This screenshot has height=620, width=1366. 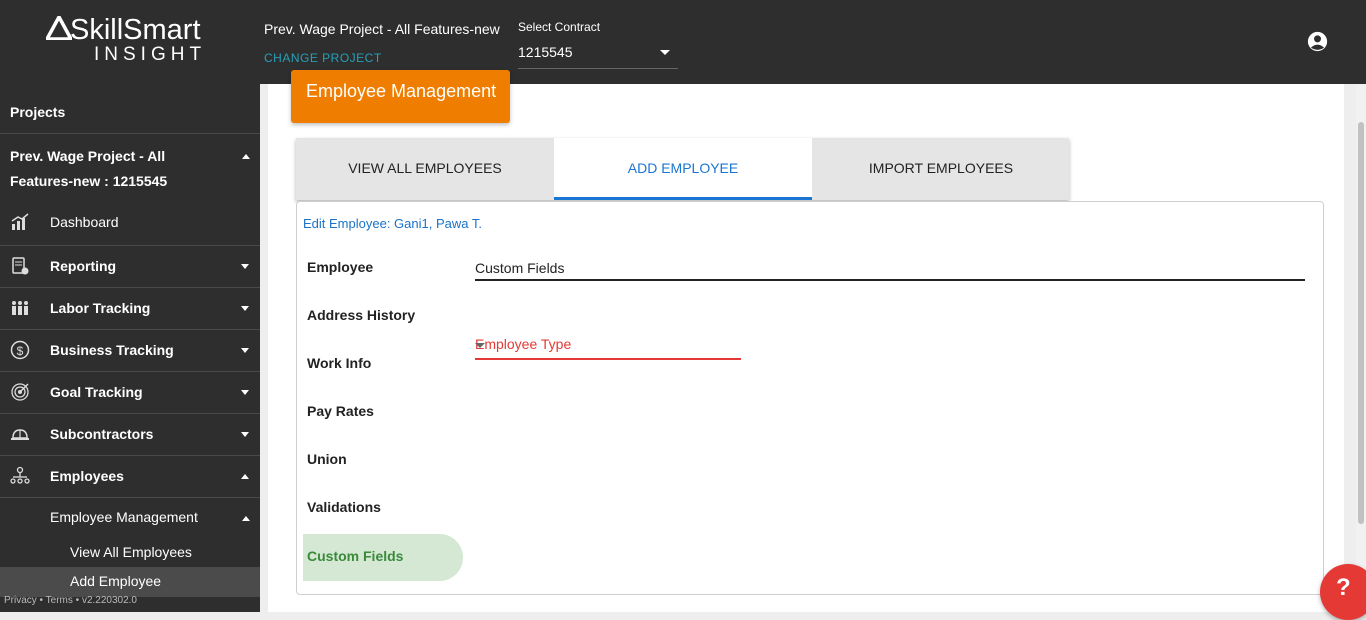 I want to click on logo-wordmark: SkillSmart, so click(x=135, y=30).